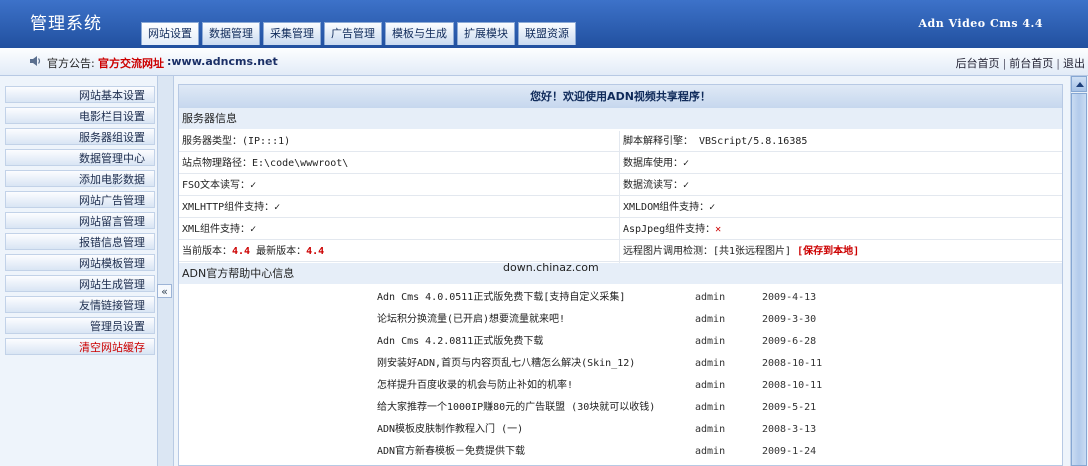 The height and width of the screenshot is (466, 1088). Describe the element at coordinates (475, 386) in the screenshot. I see `news-title: 怎样提升百度收录的机会与防止补如的机率!` at that location.